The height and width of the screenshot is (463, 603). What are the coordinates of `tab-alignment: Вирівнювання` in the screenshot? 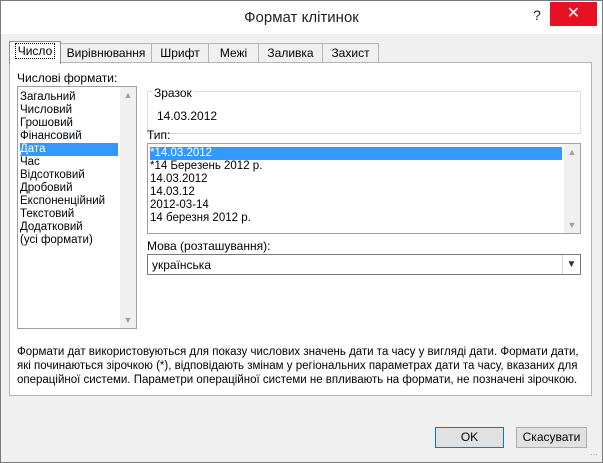 It's located at (106, 52).